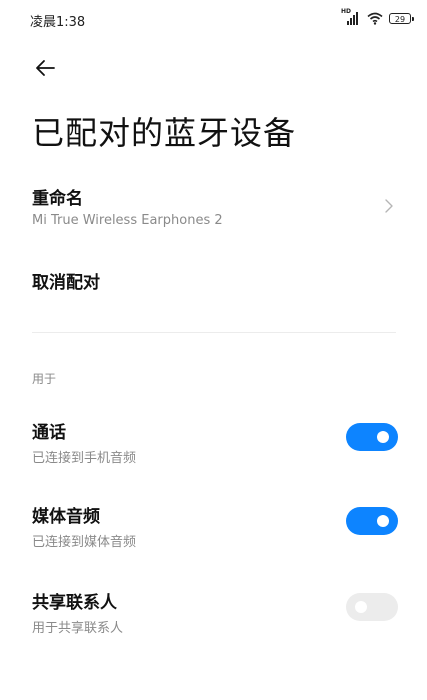 This screenshot has height=700, width=427. What do you see at coordinates (216, 612) in the screenshot?
I see `option-row-share-contacts: 共享联系人 用于共享联系人` at bounding box center [216, 612].